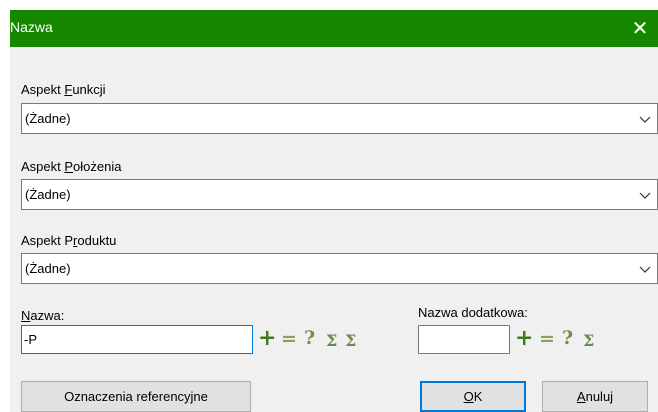 The width and height of the screenshot is (658, 412). I want to click on product-aspect-label: Aspekt Produktu, so click(69, 240).